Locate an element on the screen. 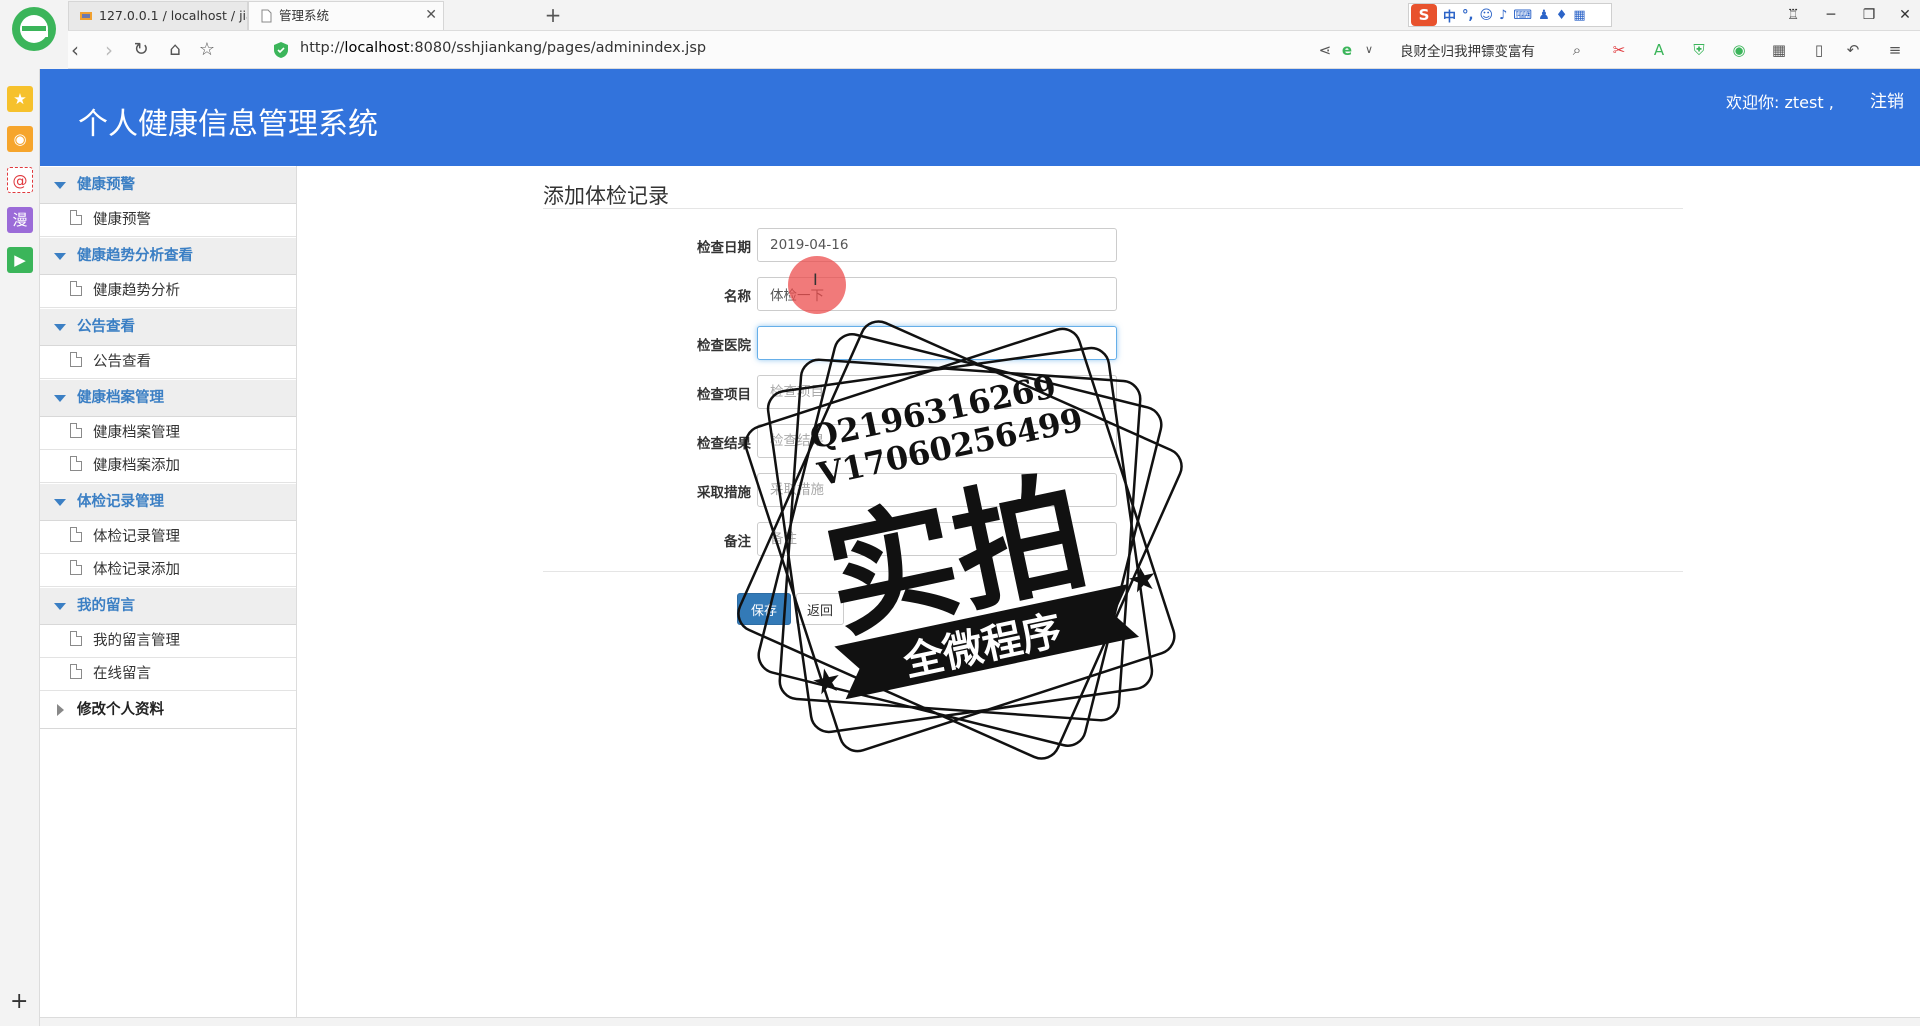  text-cursor-icon: I is located at coordinates (815, 279).